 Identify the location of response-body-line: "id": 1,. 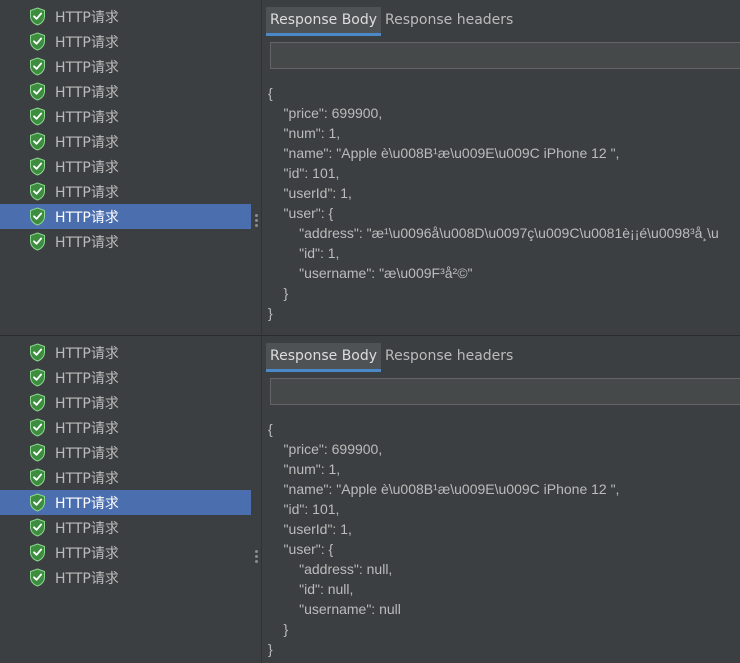
(304, 253).